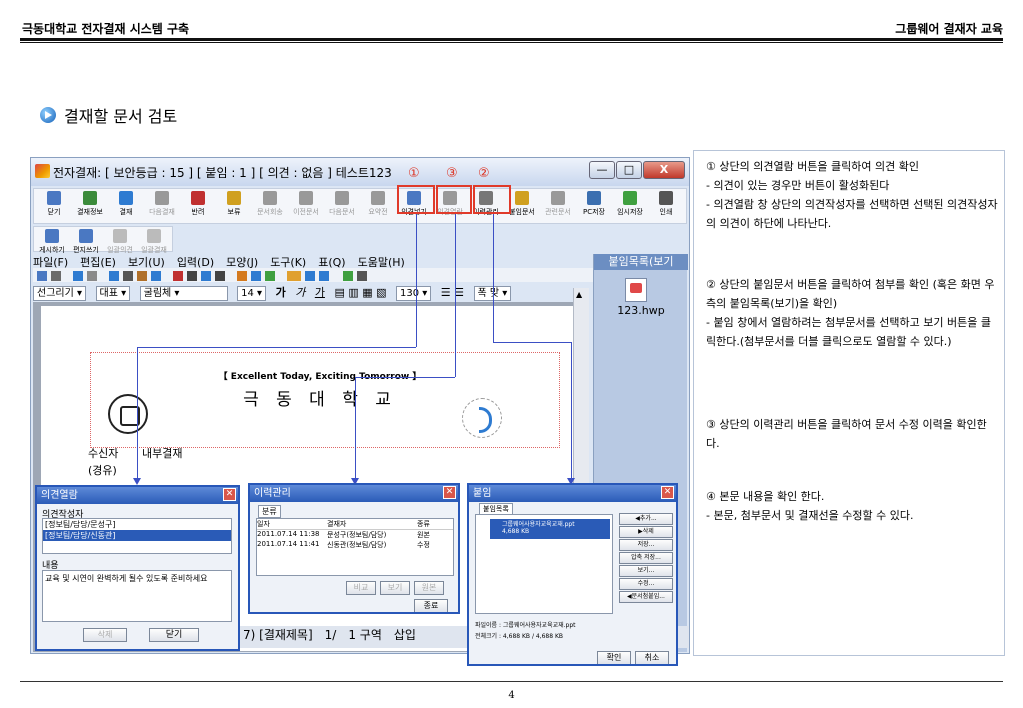  I want to click on toolbar-info-button: 결재정보, so click(90, 204).